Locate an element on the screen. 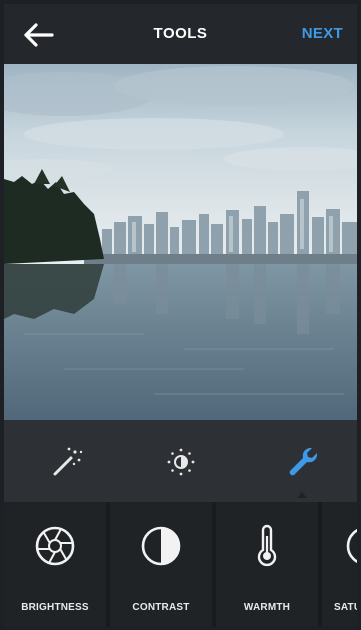 This screenshot has width=361, height=630. wrench-icon is located at coordinates (303, 461).